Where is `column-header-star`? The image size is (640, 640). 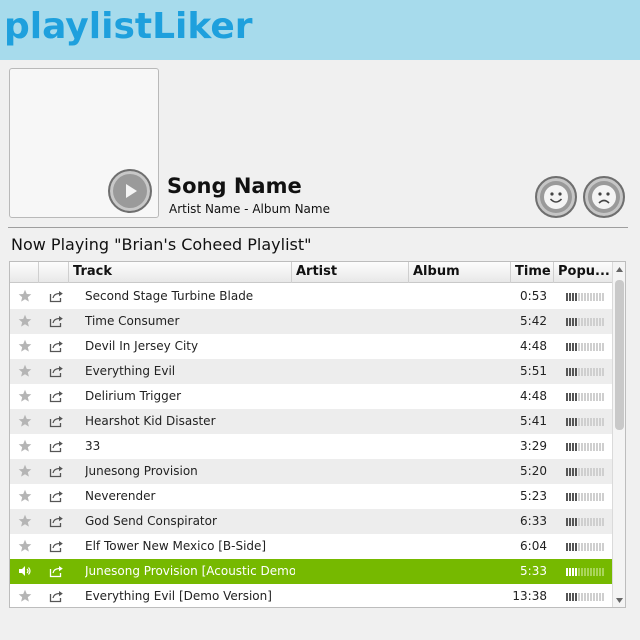 column-header-star is located at coordinates (24, 272).